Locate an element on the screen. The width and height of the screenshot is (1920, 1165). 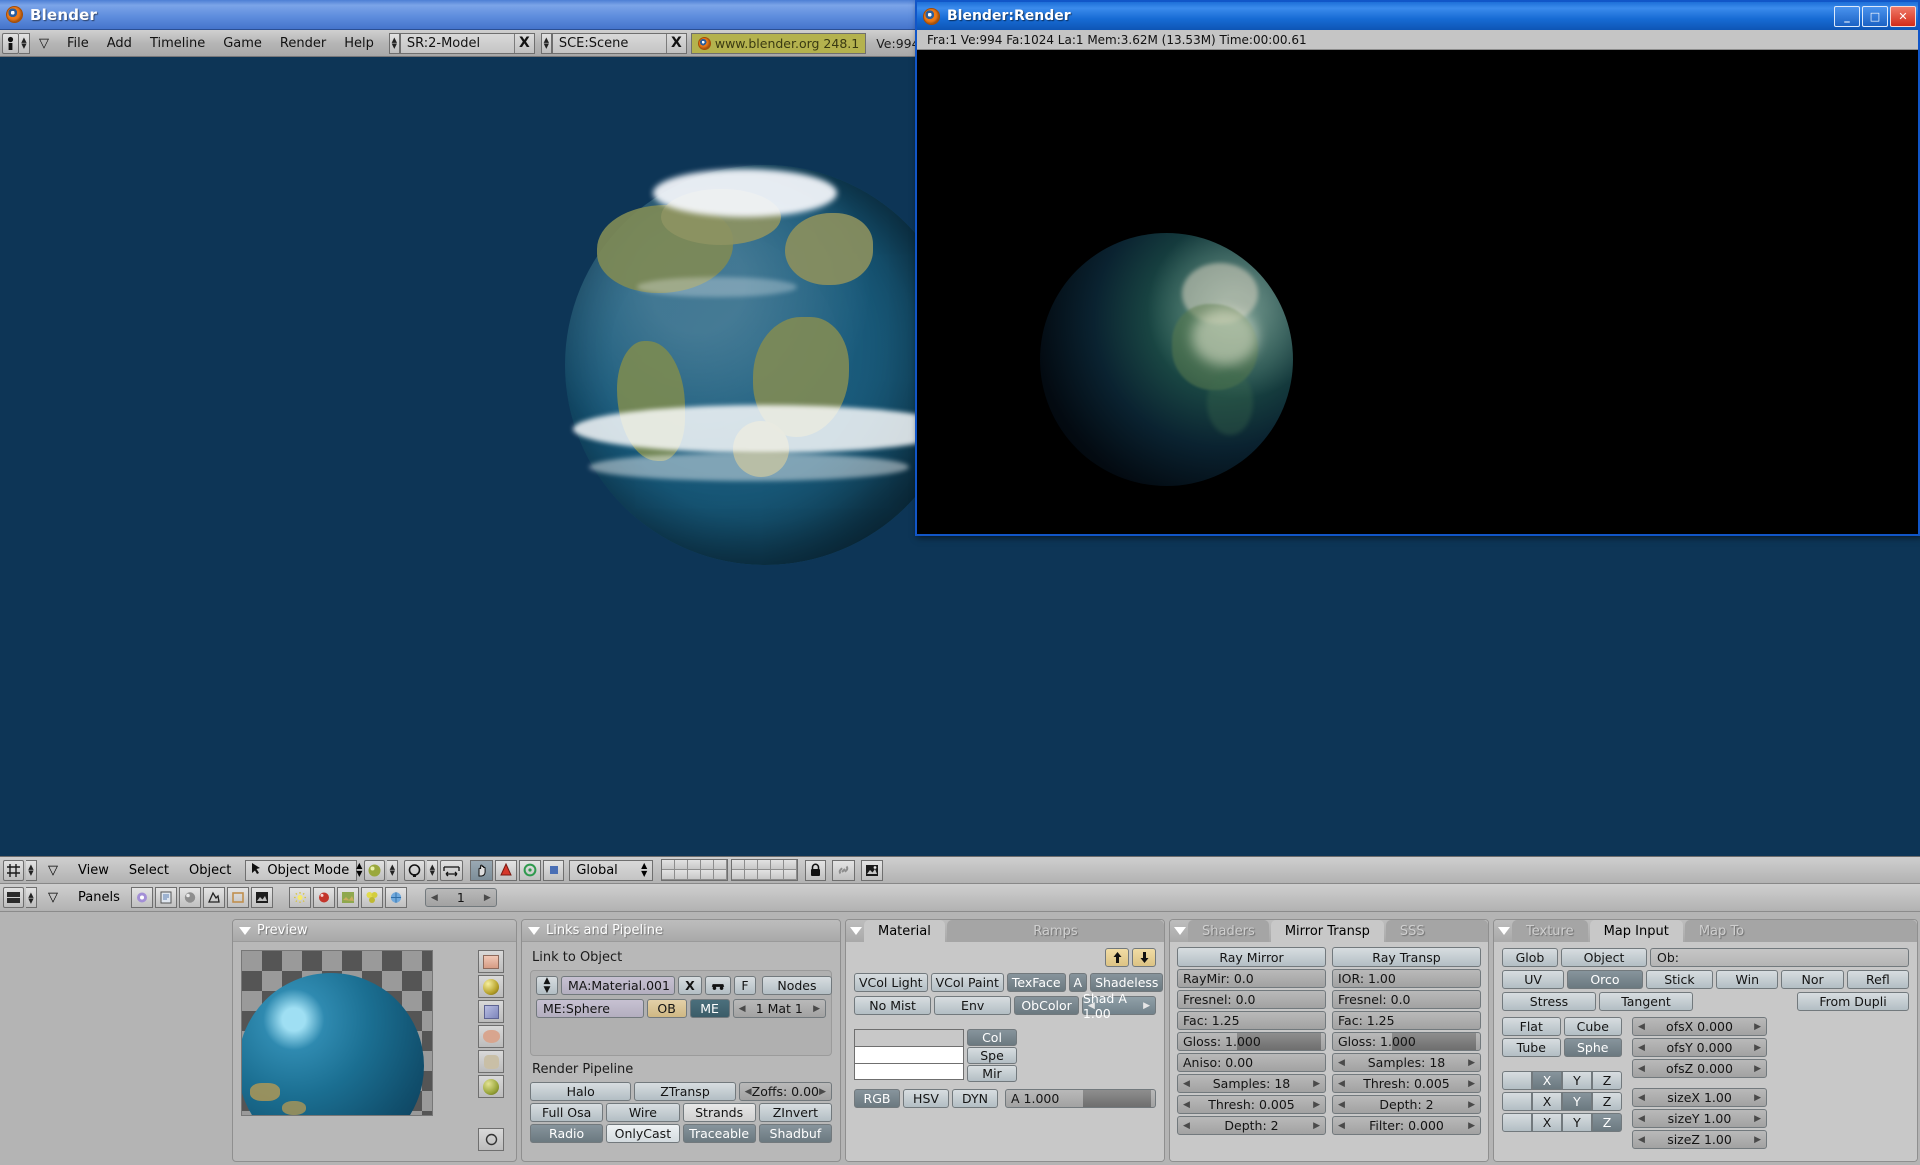
axis-z-z-3: Z is located at coordinates (1607, 1122).